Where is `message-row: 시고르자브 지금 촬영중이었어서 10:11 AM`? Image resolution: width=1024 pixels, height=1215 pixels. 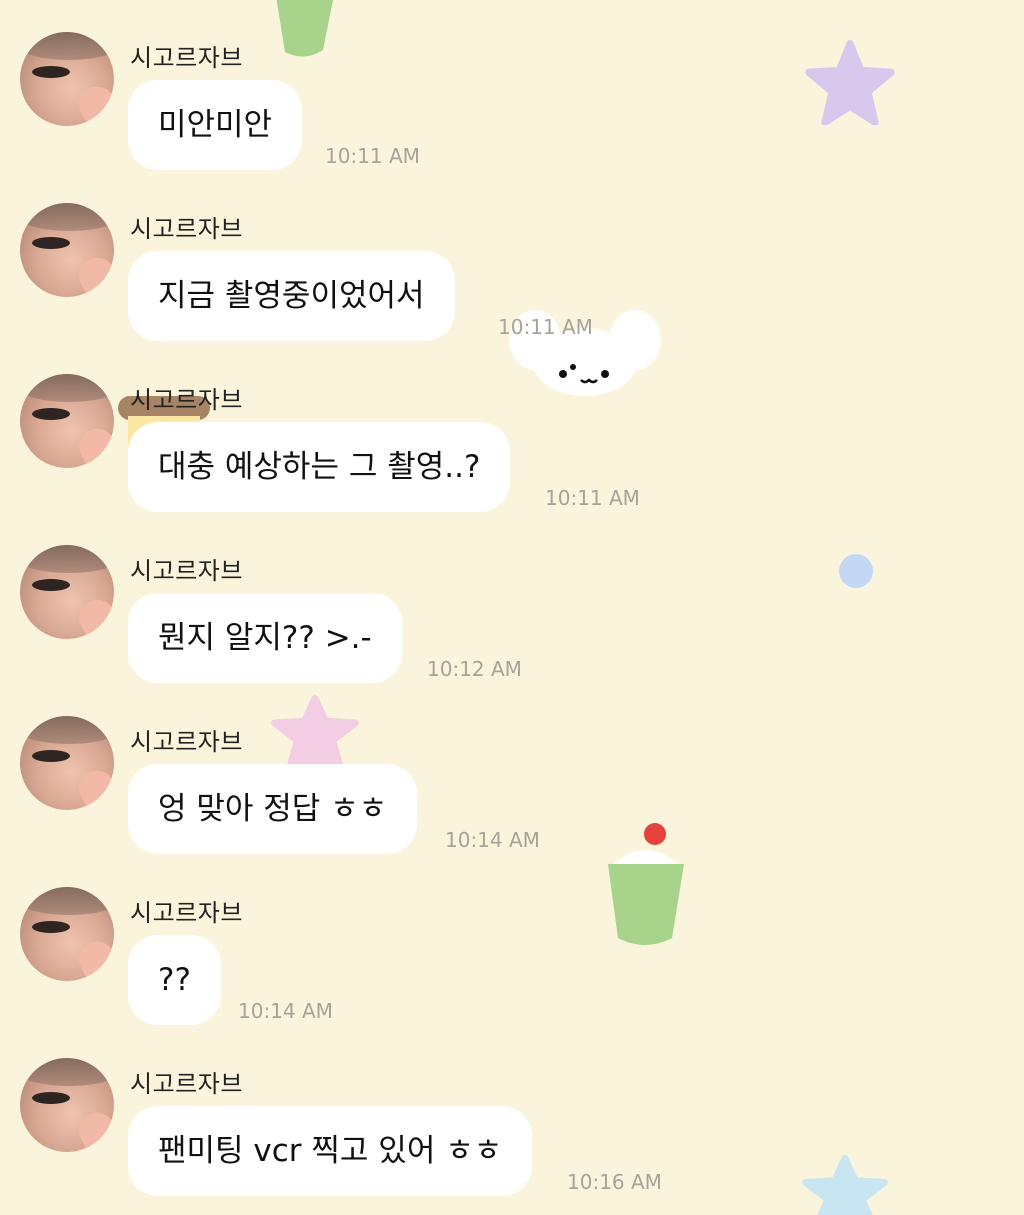 message-row: 시고르자브 지금 촬영중이었어서 10:11 AM is located at coordinates (512, 263).